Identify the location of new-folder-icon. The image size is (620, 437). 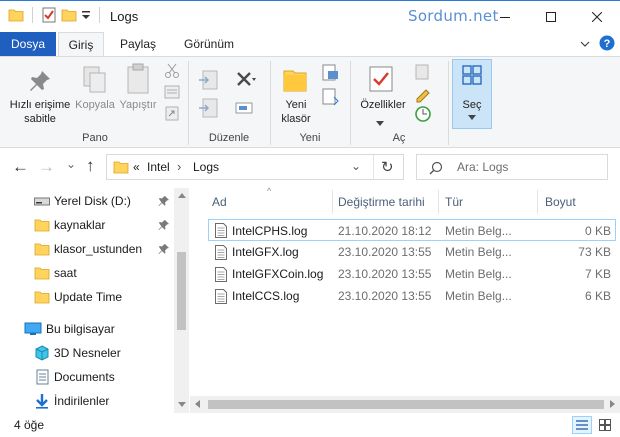
(295, 79).